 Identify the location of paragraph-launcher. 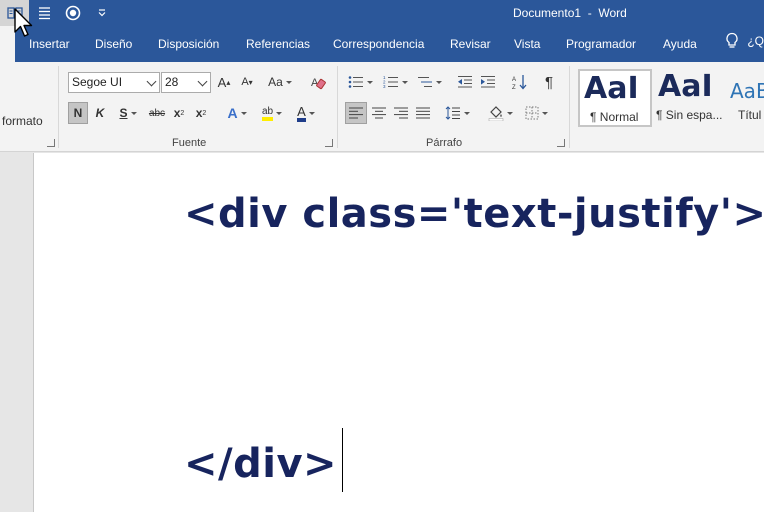
(561, 143).